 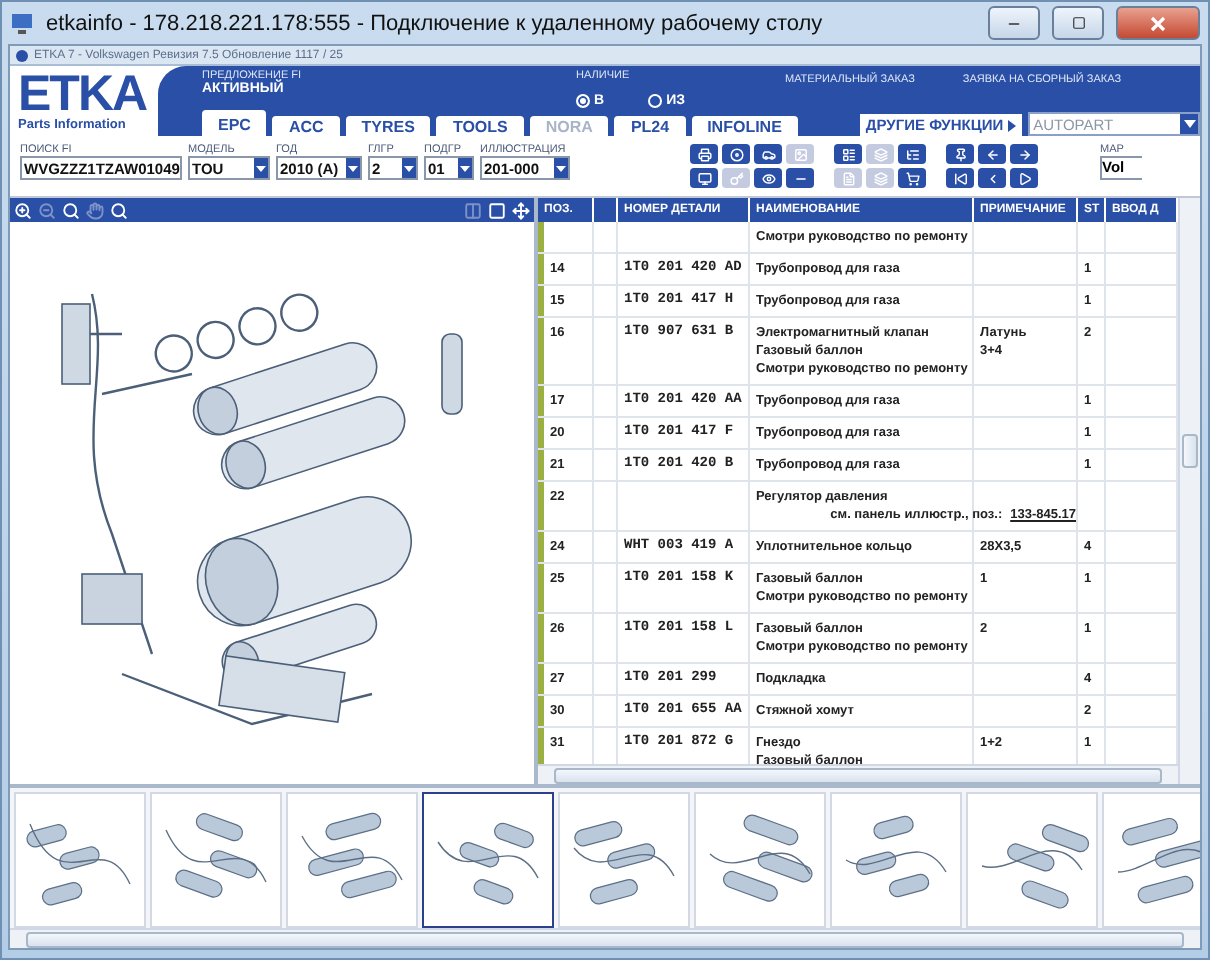 What do you see at coordinates (1014, 23) in the screenshot?
I see `minimize-button` at bounding box center [1014, 23].